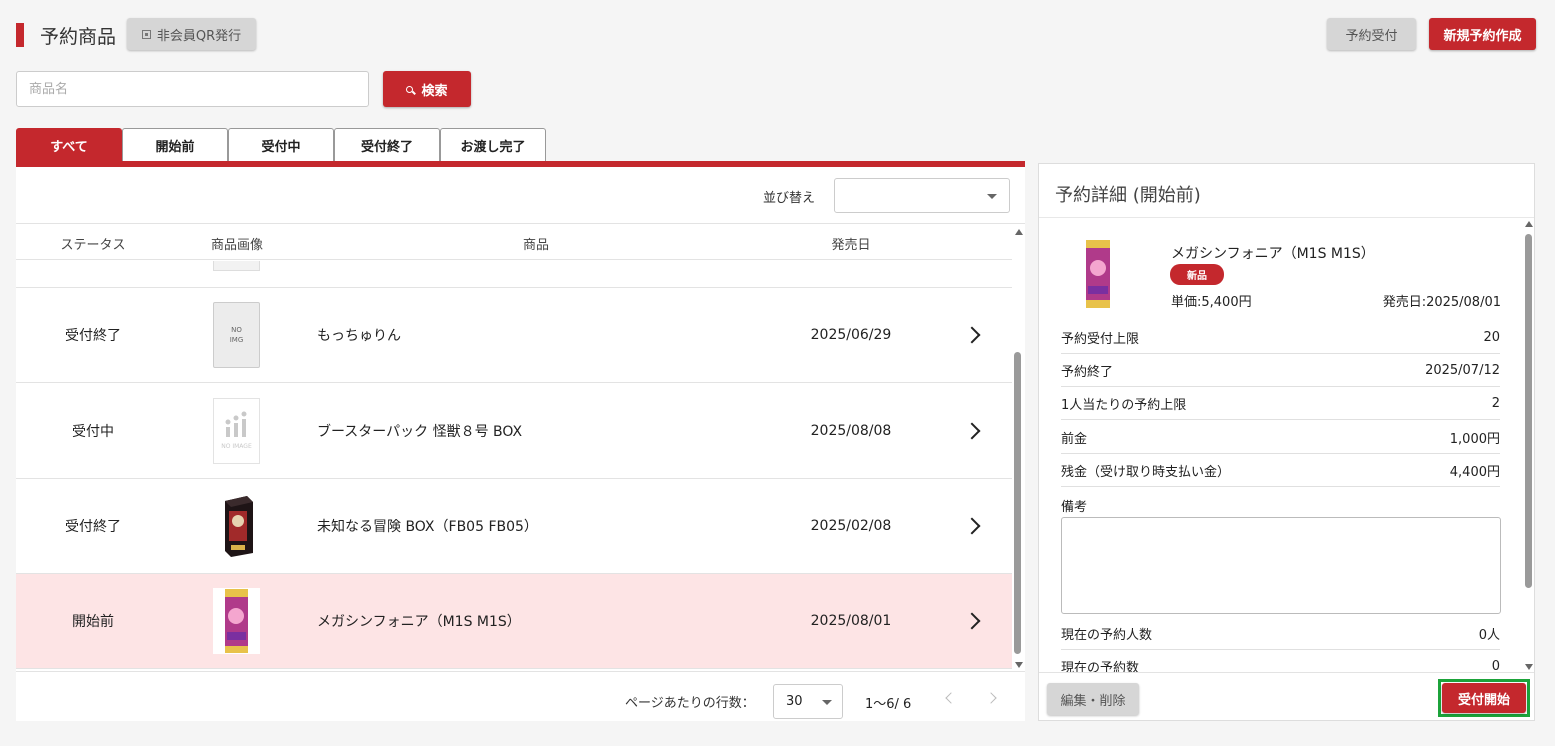 The image size is (1555, 746). What do you see at coordinates (1495, 403) in the screenshot?
I see `field-value: 2` at bounding box center [1495, 403].